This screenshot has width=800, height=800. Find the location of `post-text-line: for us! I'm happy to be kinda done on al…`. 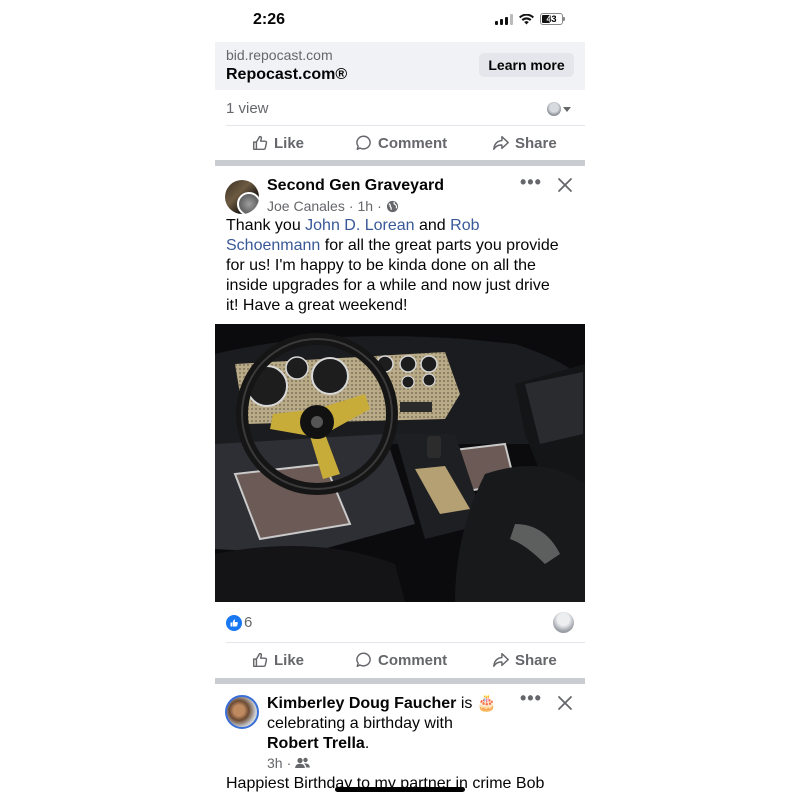

post-text-line: for us! I'm happy to be kinda done on al… is located at coordinates (381, 265).